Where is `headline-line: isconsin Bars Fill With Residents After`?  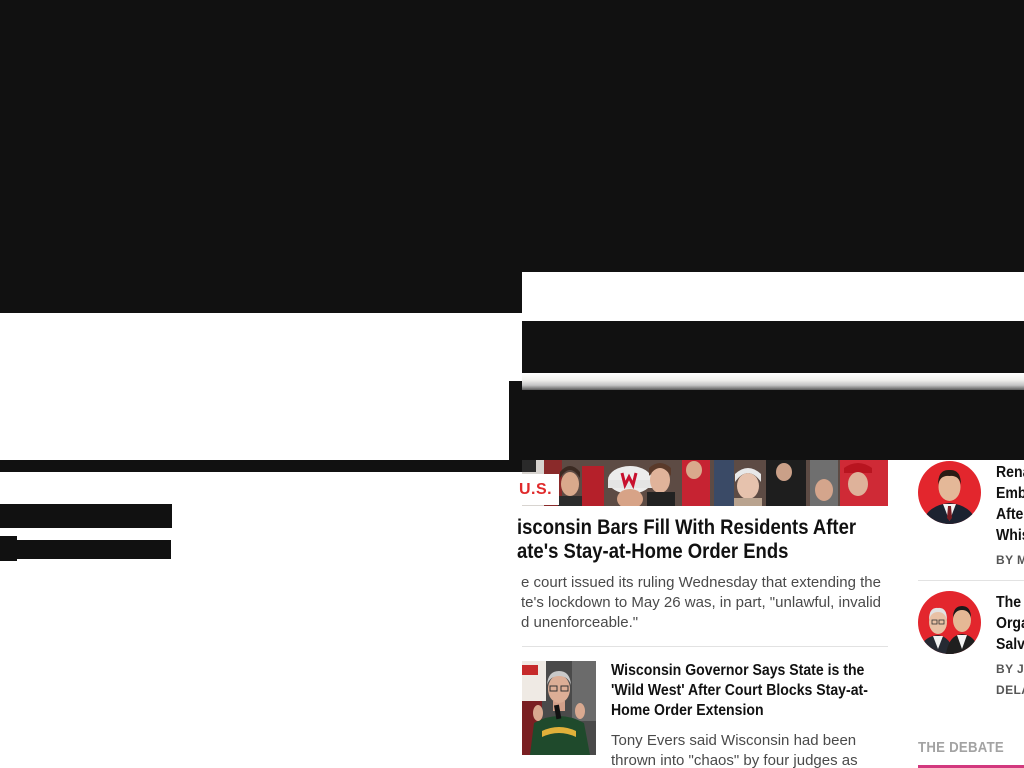
headline-line: isconsin Bars Fill With Residents After is located at coordinates (686, 528).